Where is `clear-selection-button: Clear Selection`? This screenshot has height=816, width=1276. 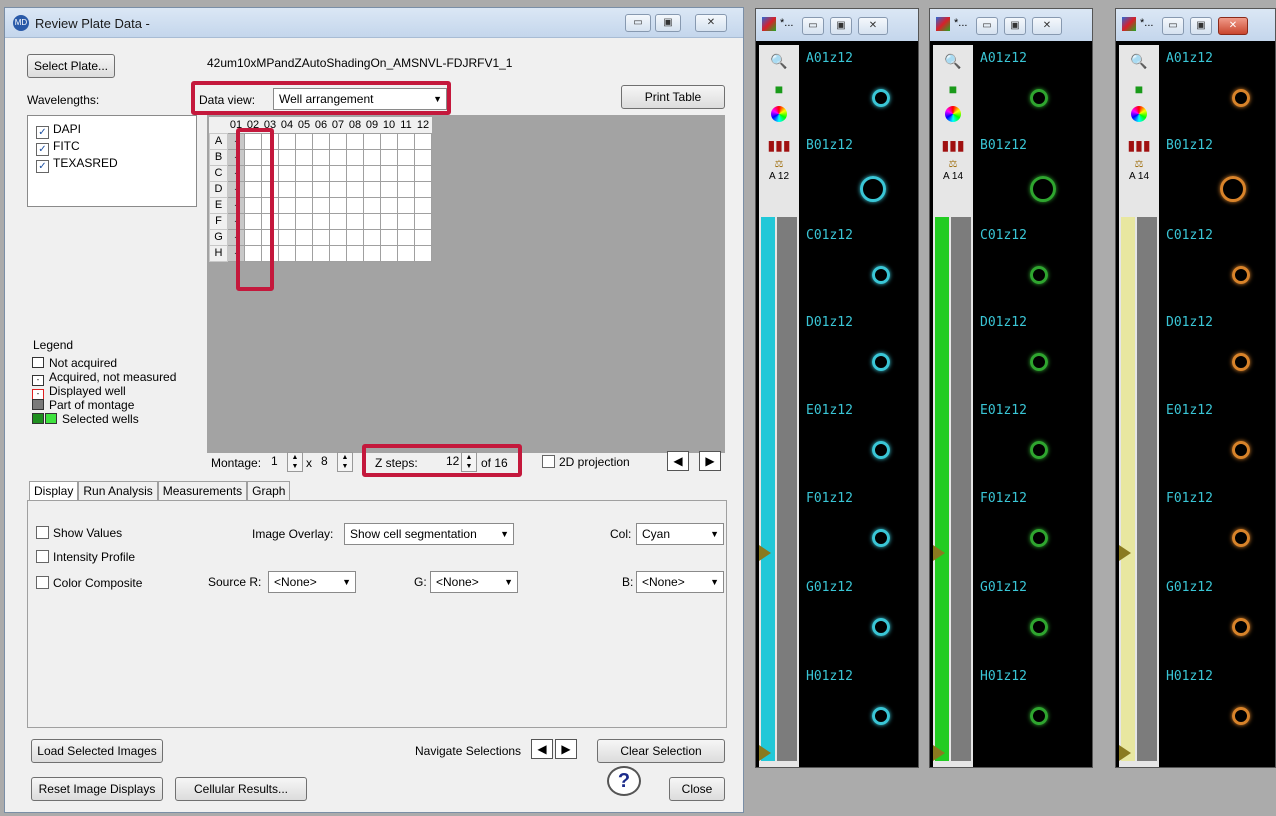 clear-selection-button: Clear Selection is located at coordinates (661, 751).